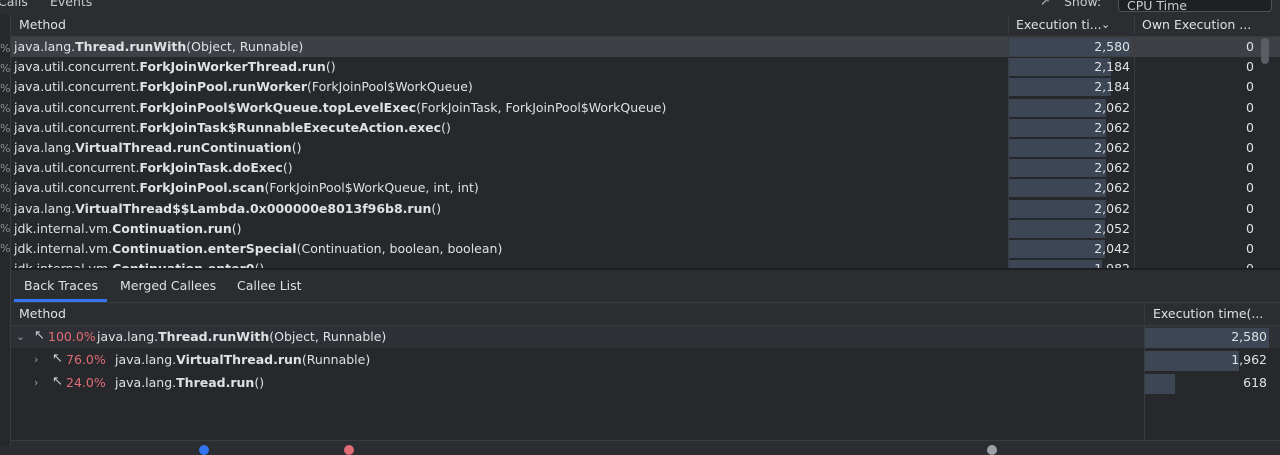 This screenshot has width=1280, height=455. I want to click on show-label: Show:, so click(1083, 4).